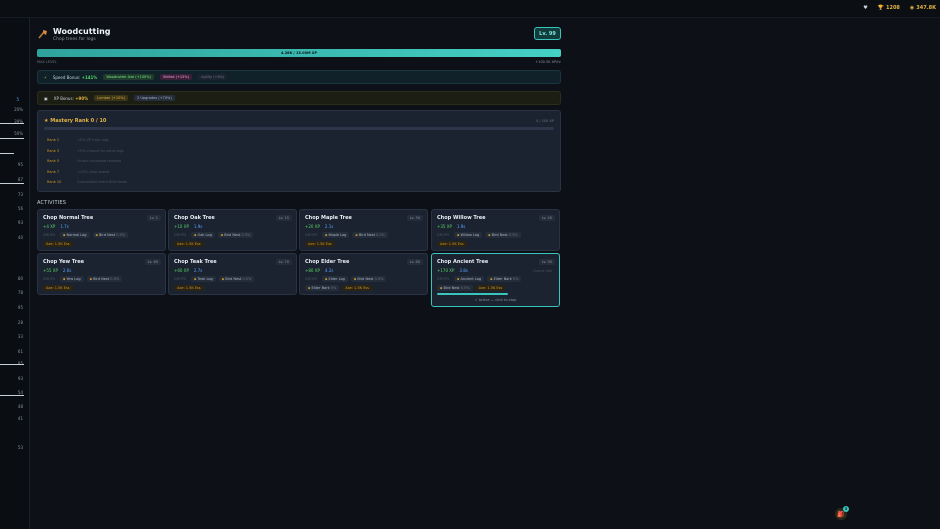 The height and width of the screenshot is (529, 940). I want to click on drop-name: Elder Bark, so click(502, 279).